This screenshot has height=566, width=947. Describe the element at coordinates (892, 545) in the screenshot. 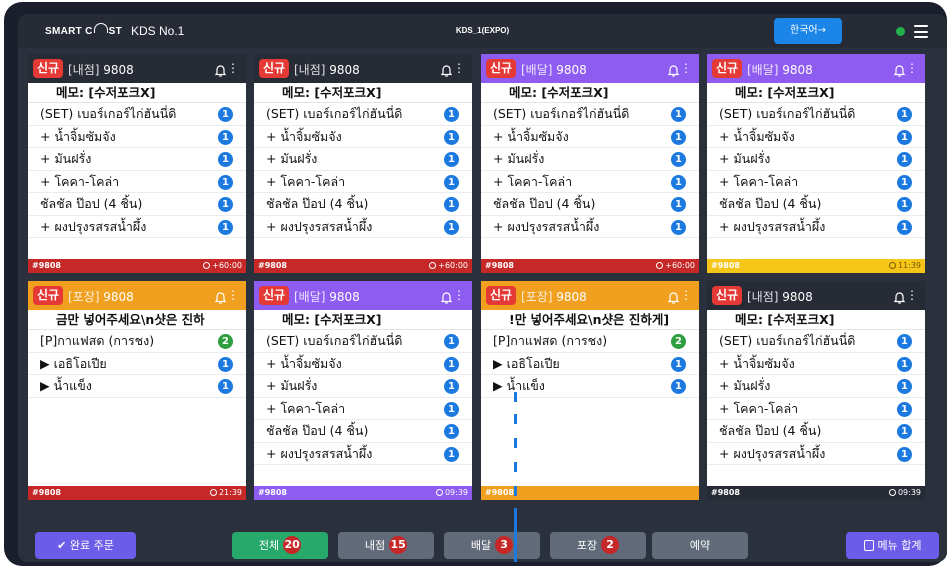

I see `menu-summary-button: 메뉴 합계` at that location.